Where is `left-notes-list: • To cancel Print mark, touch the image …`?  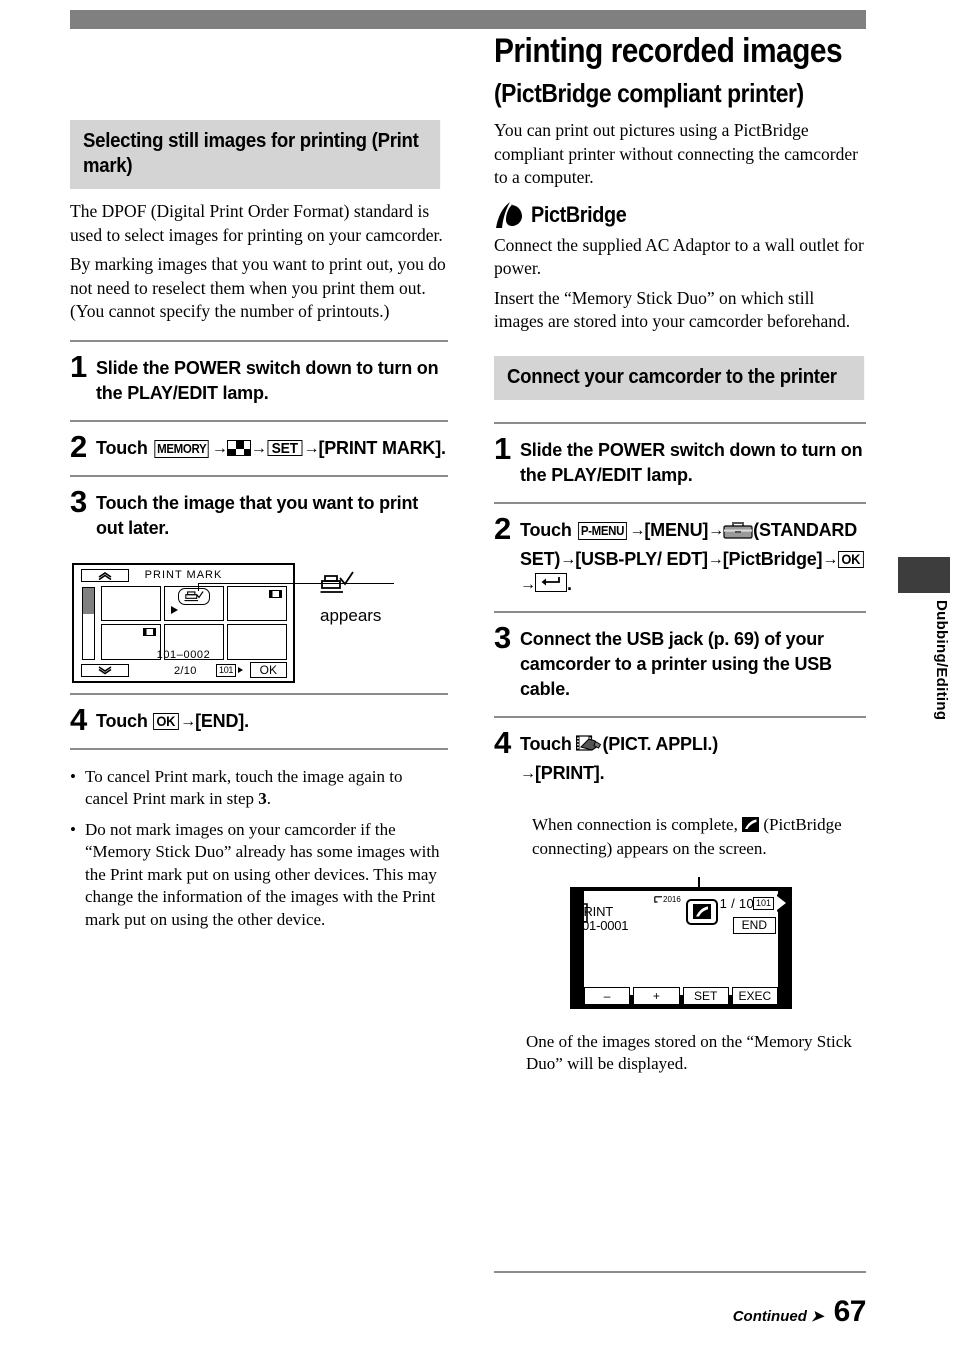 left-notes-list: • To cancel Print mark, touch the image … is located at coordinates (259, 849).